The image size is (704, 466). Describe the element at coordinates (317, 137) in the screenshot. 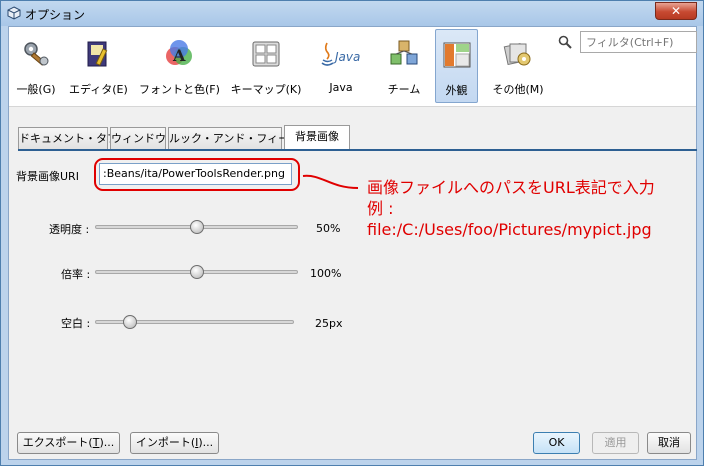

I see `tab-background-image: 背景画像` at that location.